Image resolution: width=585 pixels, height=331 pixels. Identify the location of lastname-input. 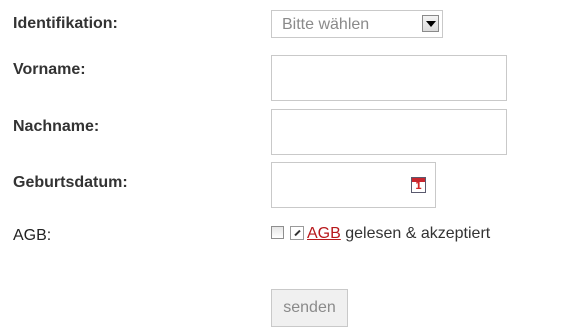
(389, 132).